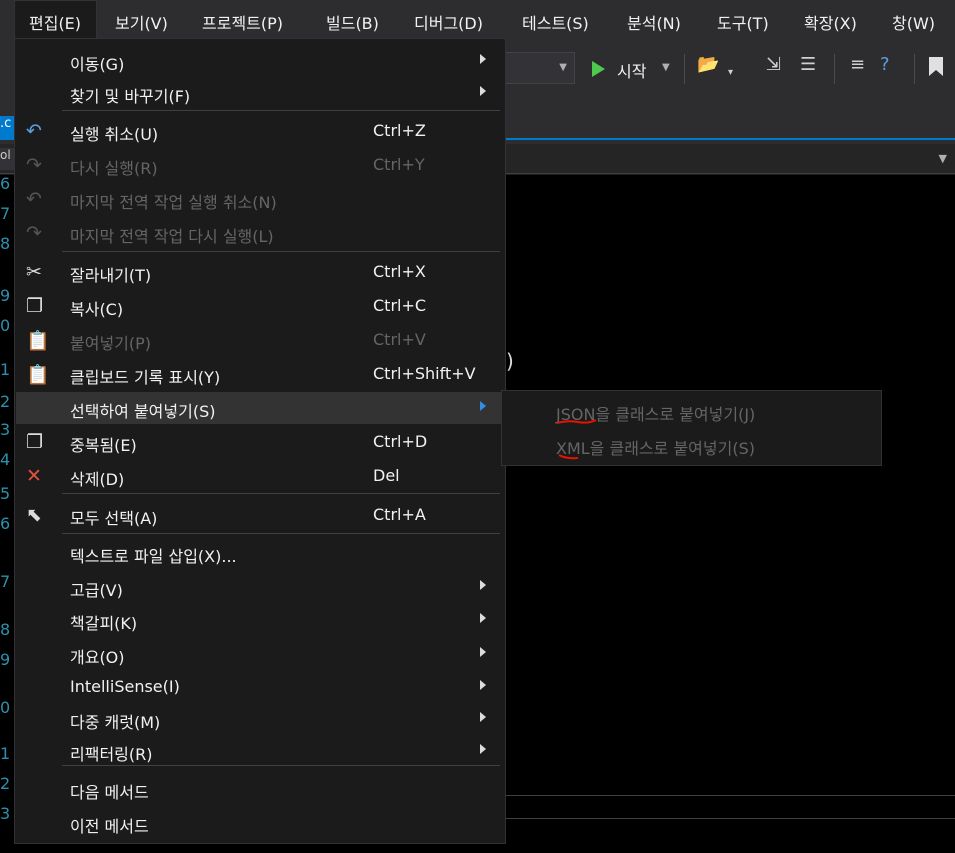 Image resolution: width=955 pixels, height=853 pixels. I want to click on navigation-dropdown-label: ol, so click(5, 155).